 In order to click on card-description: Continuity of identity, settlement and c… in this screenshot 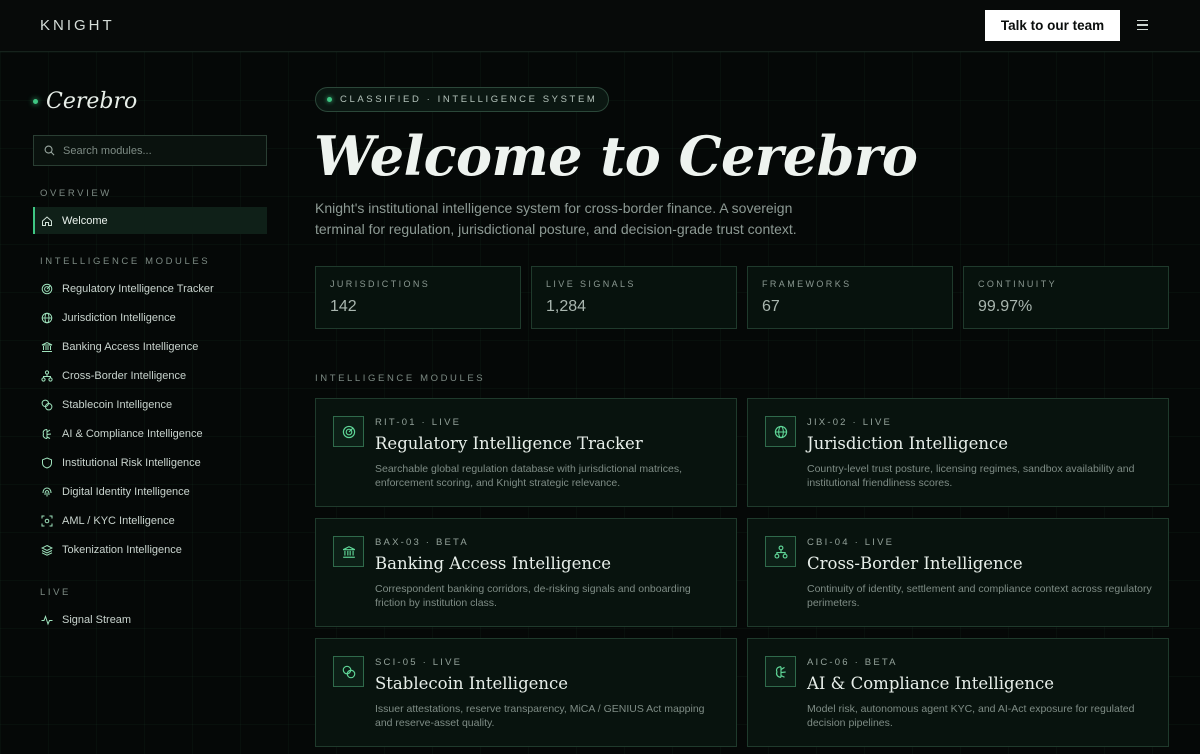, I will do `click(979, 596)`.